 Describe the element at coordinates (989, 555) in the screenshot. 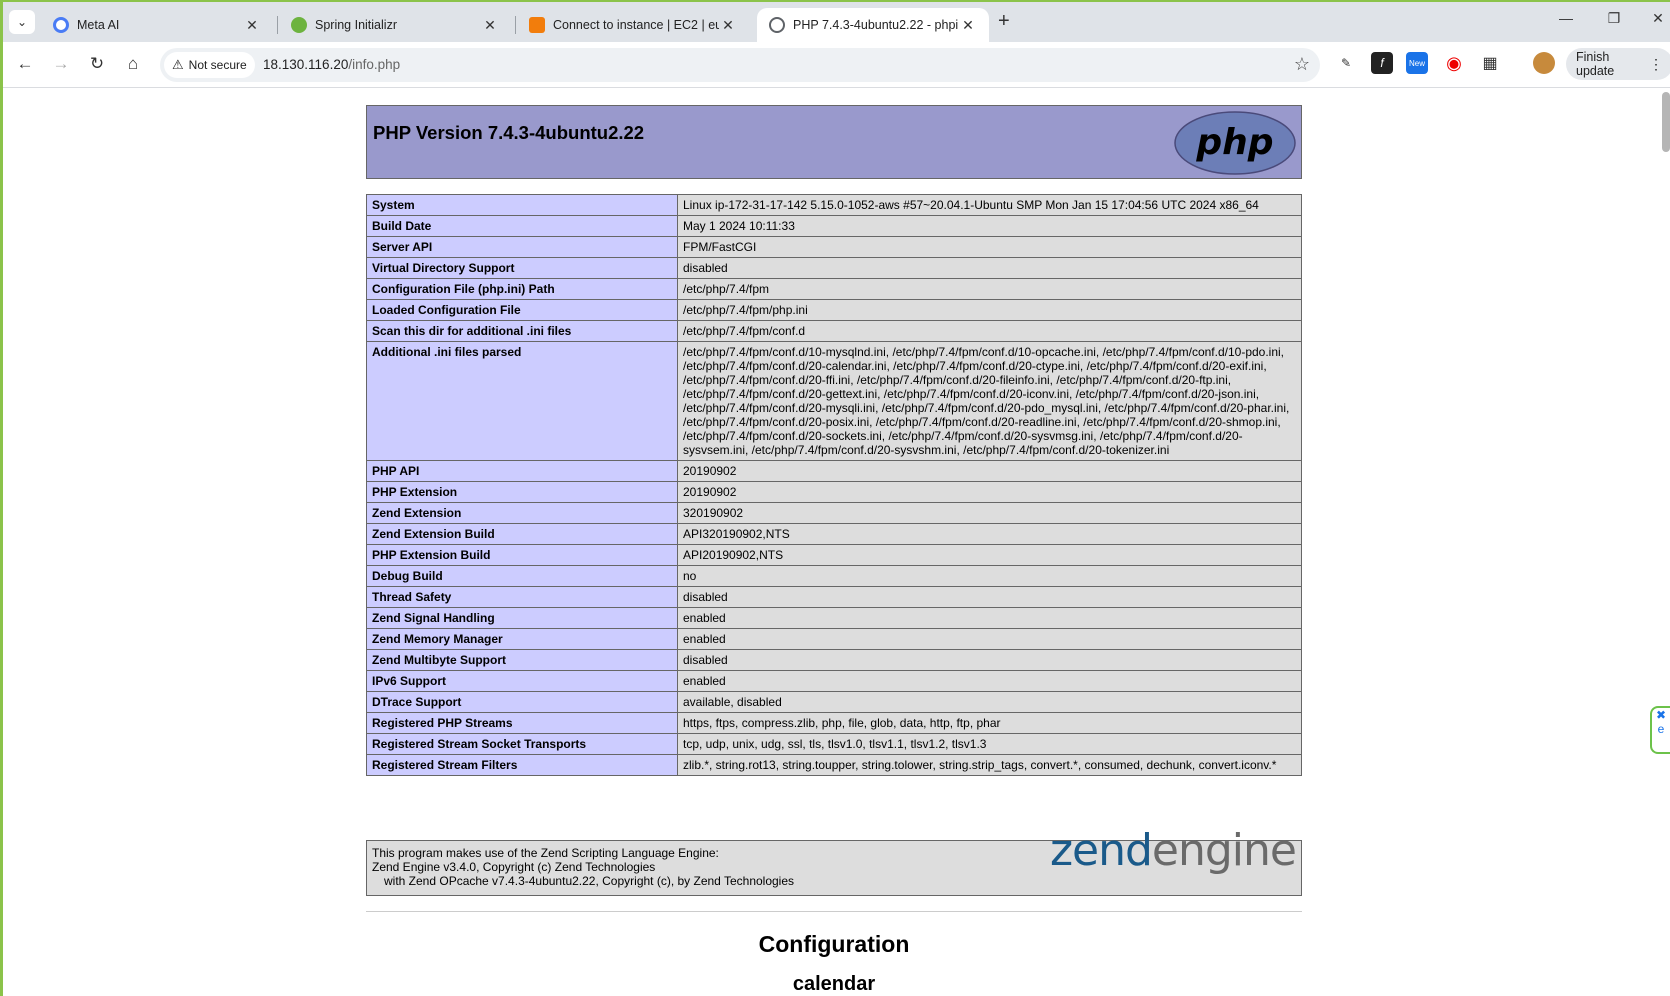

I see `info-value: API20190902,NTS` at that location.